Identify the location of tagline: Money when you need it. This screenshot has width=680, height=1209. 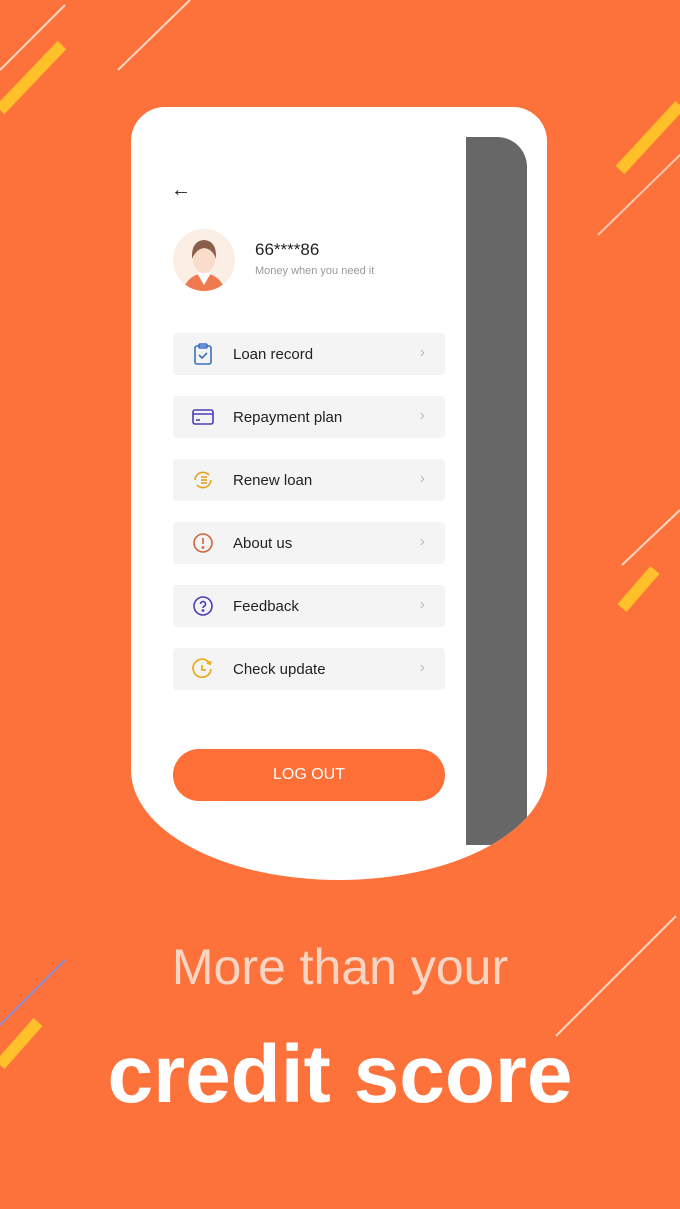
(315, 271).